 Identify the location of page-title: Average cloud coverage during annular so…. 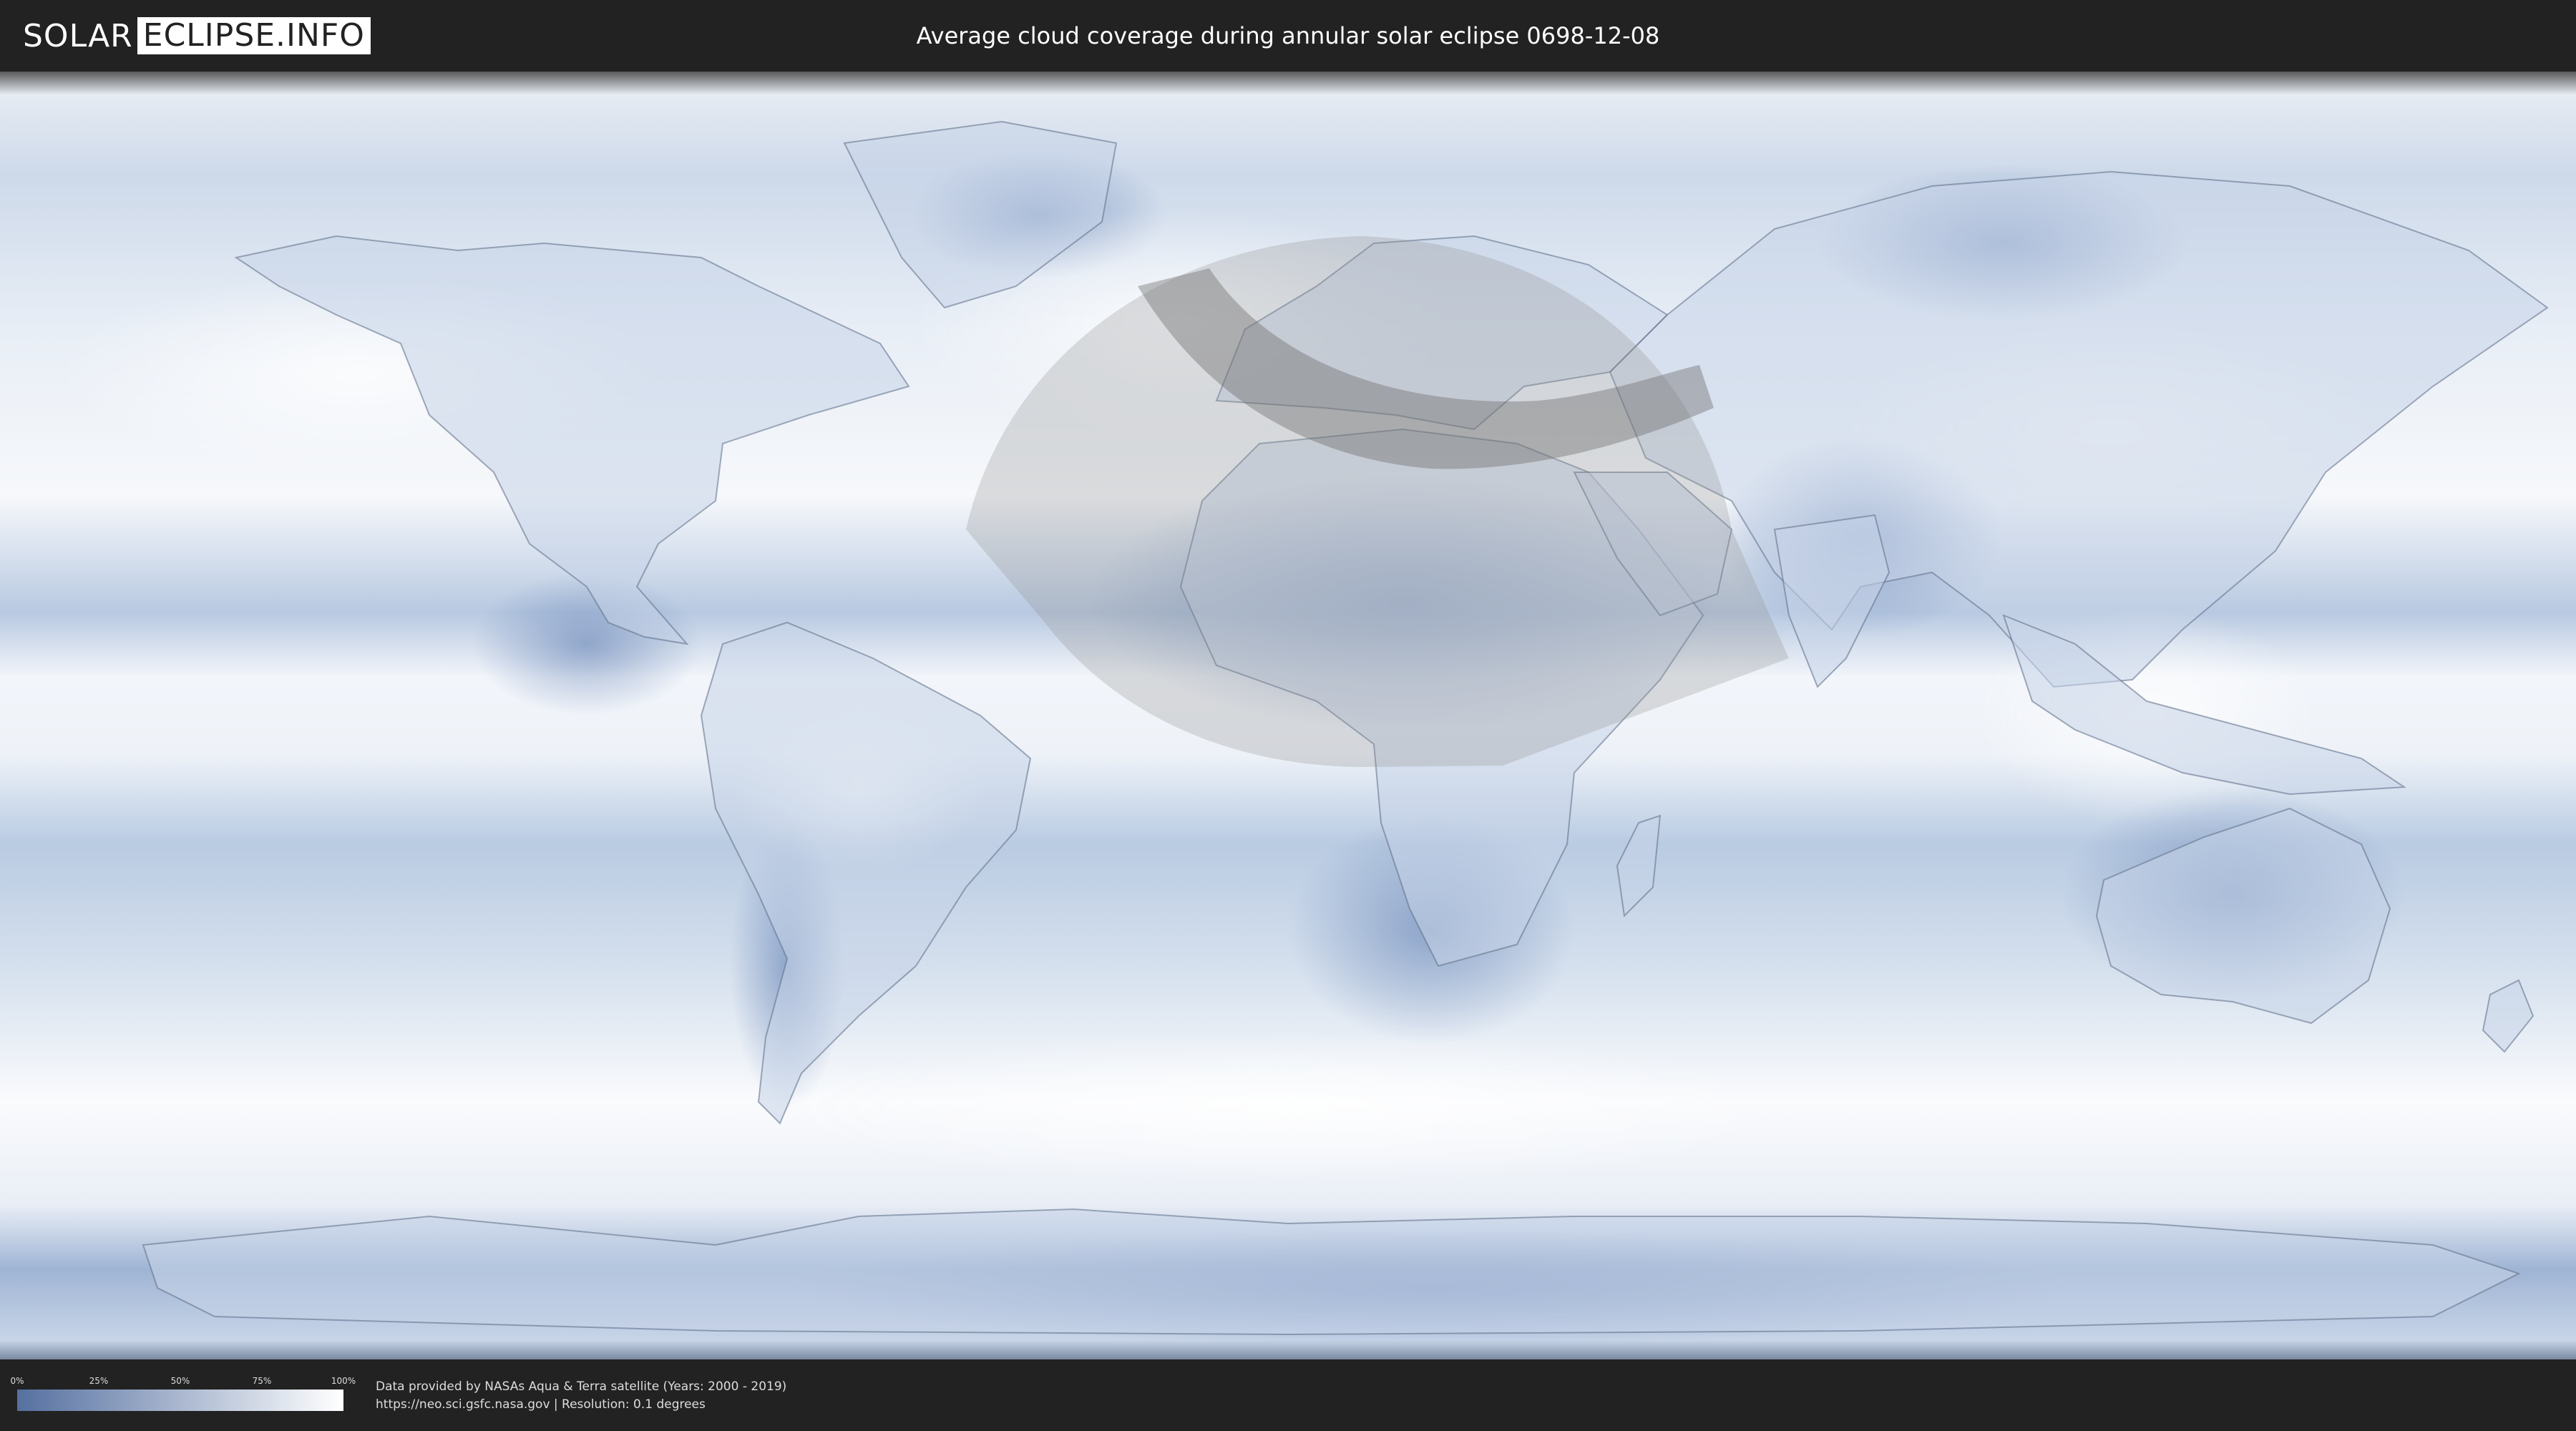
(1288, 35).